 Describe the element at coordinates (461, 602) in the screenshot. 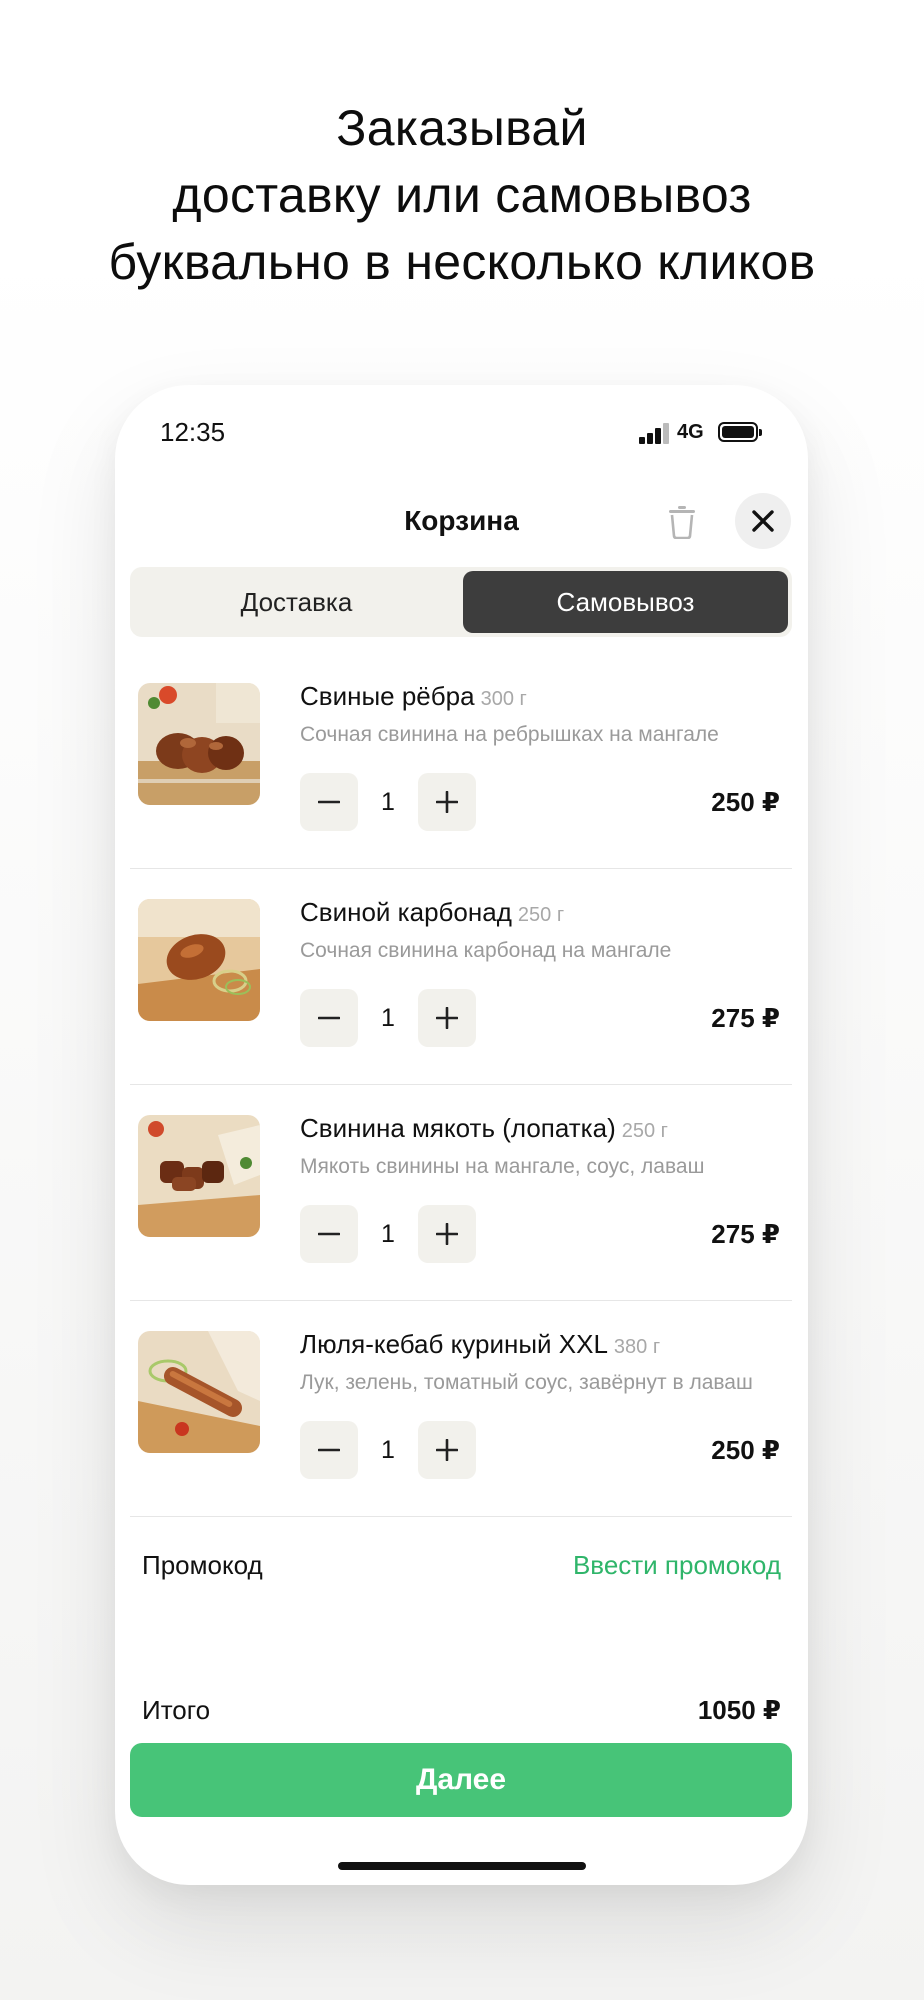

I see `fulfillment-switch: Доставка Самовывоз` at that location.